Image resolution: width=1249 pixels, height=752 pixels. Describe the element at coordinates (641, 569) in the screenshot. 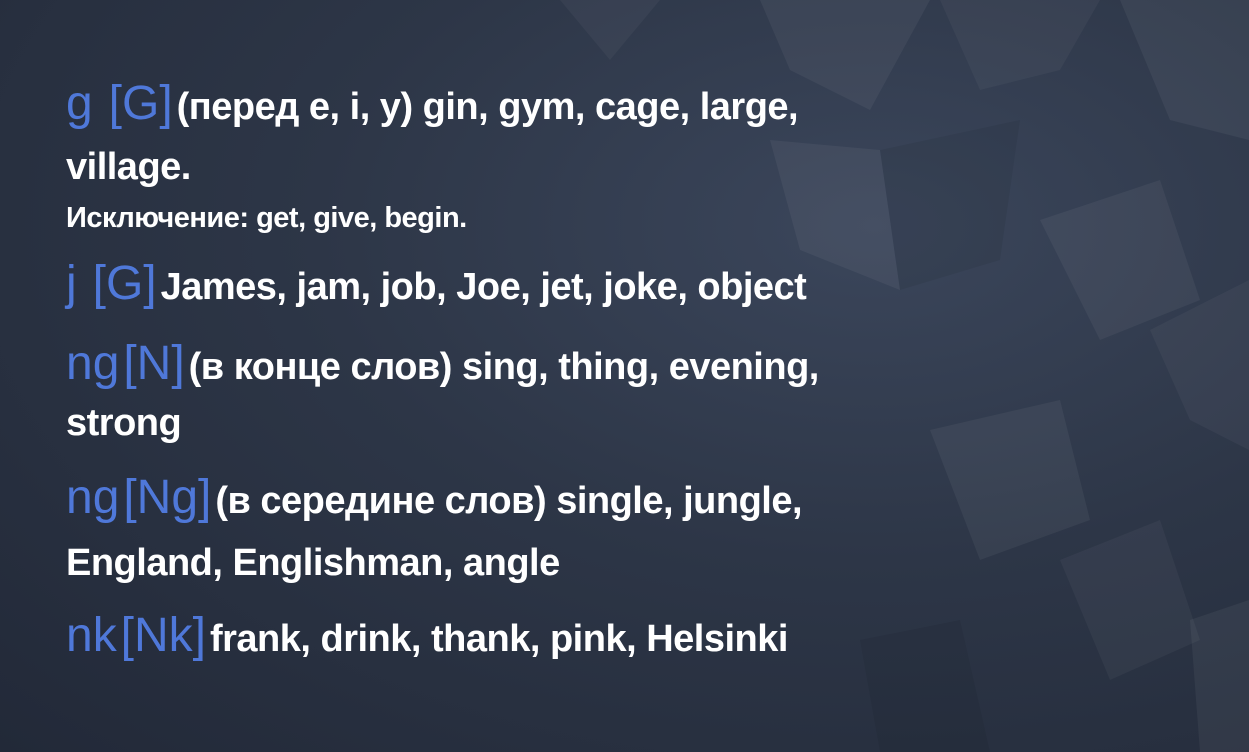

I see `rule-ng-middle-continued: England, Englishman, angle` at that location.